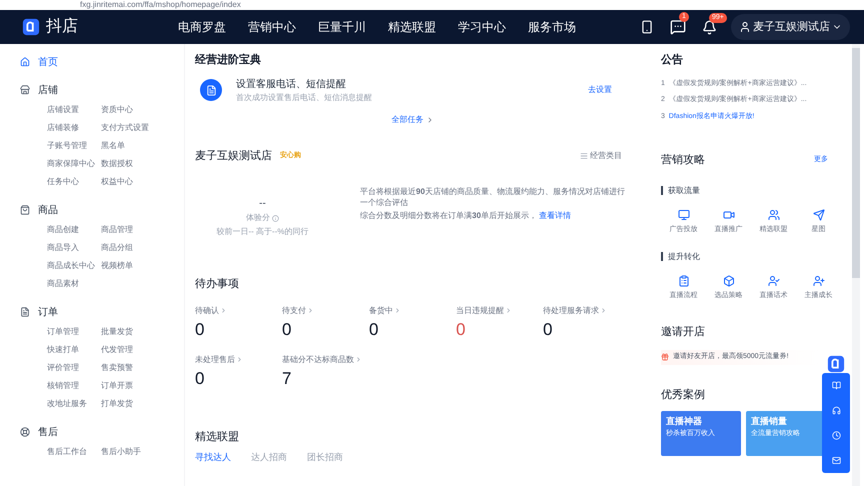  What do you see at coordinates (74, 110) in the screenshot?
I see `sidebar-link: 店铺设置` at bounding box center [74, 110].